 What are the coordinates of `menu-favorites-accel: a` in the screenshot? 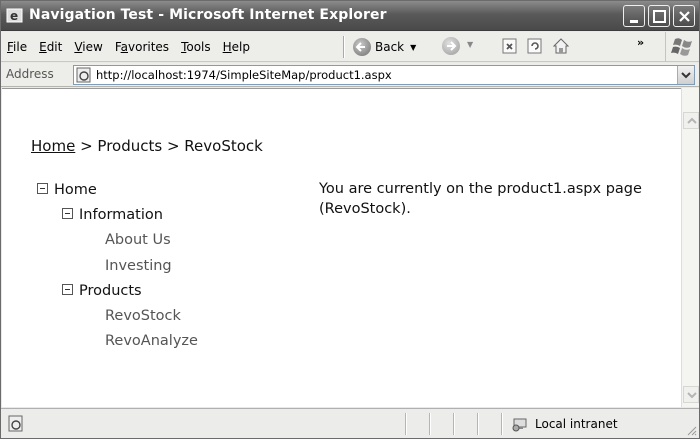 It's located at (124, 47).